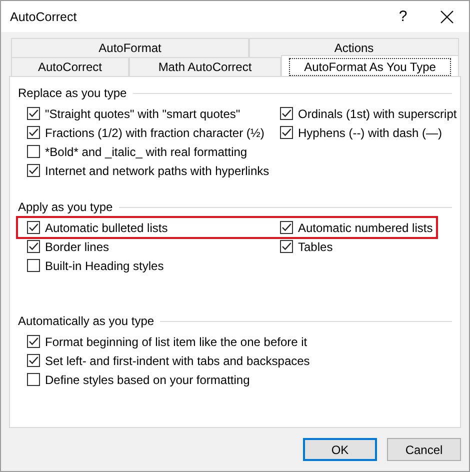  What do you see at coordinates (176, 341) in the screenshot?
I see `checkbox-label: Format beginning of list item like the one before it` at bounding box center [176, 341].